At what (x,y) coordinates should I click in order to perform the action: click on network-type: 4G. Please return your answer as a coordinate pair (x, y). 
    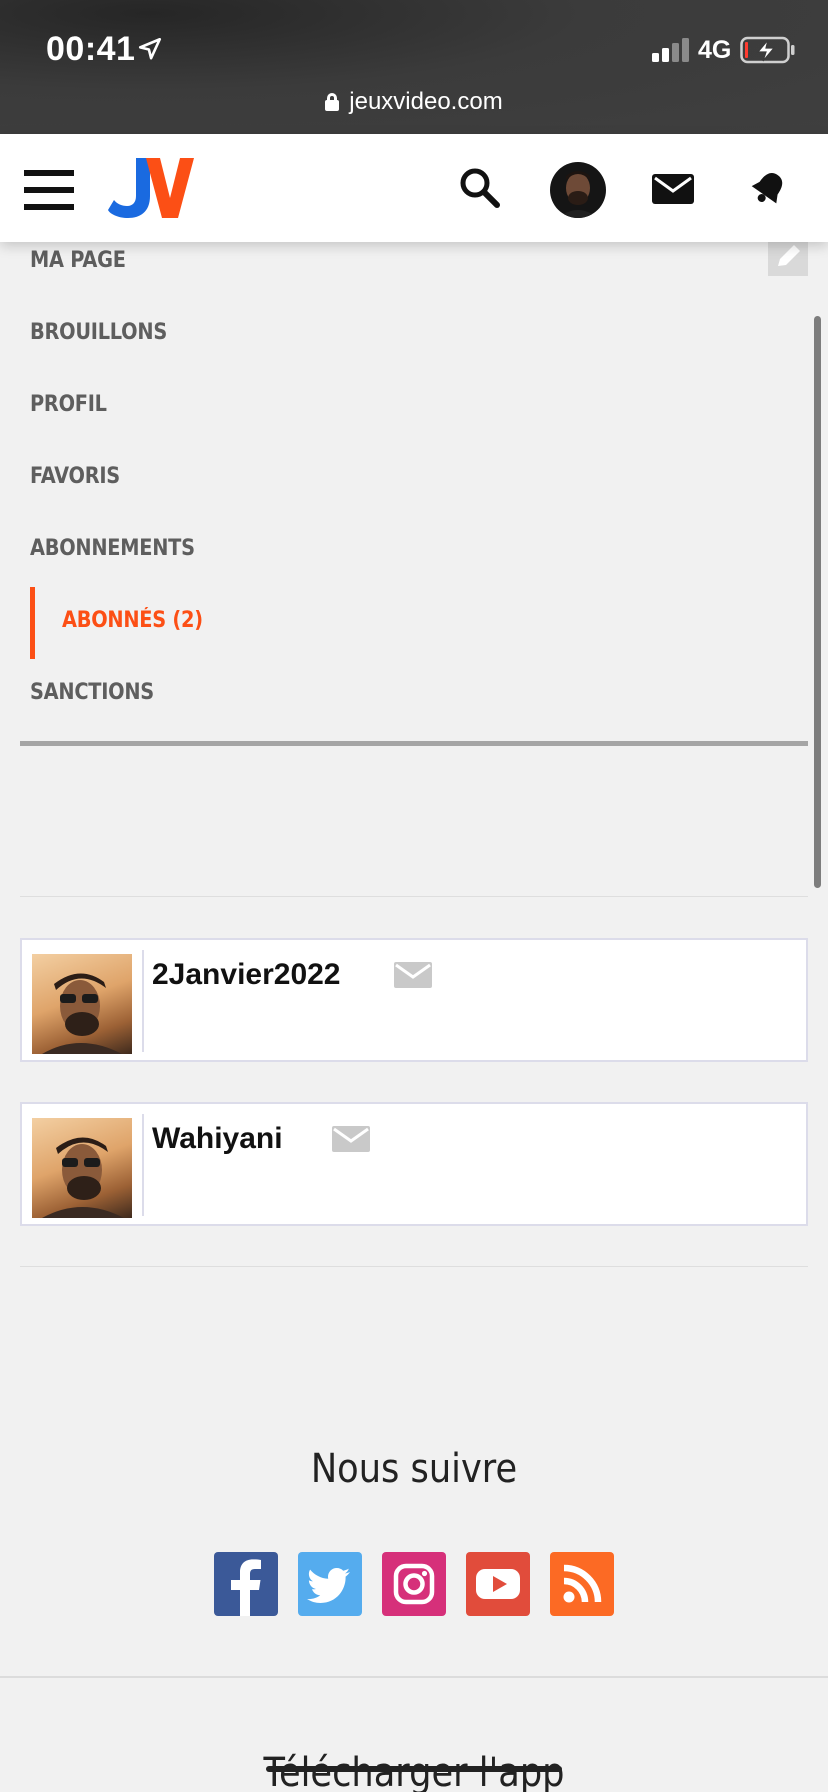
    Looking at the image, I should click on (715, 50).